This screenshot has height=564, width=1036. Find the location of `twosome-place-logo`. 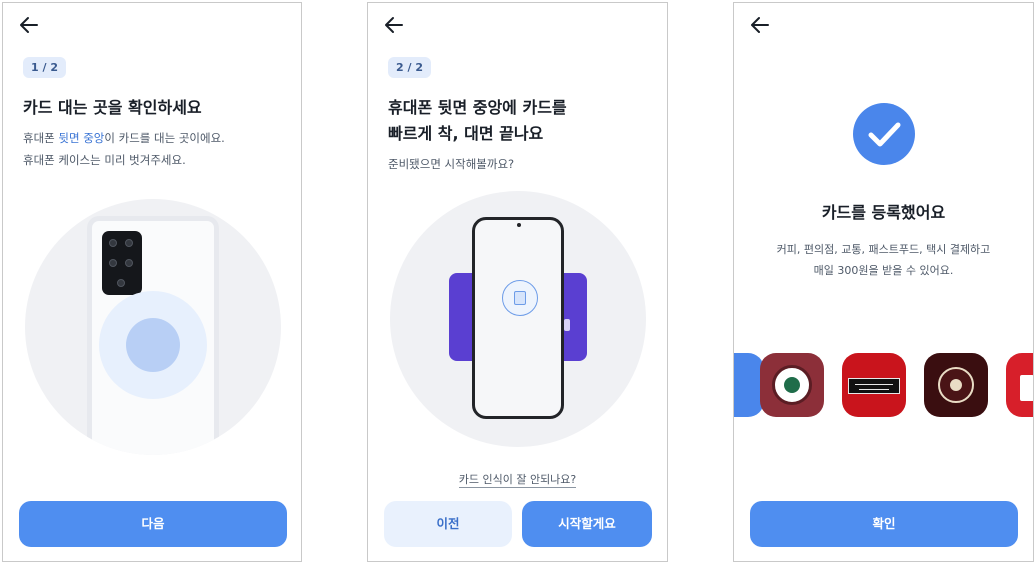

twosome-place-logo is located at coordinates (874, 385).